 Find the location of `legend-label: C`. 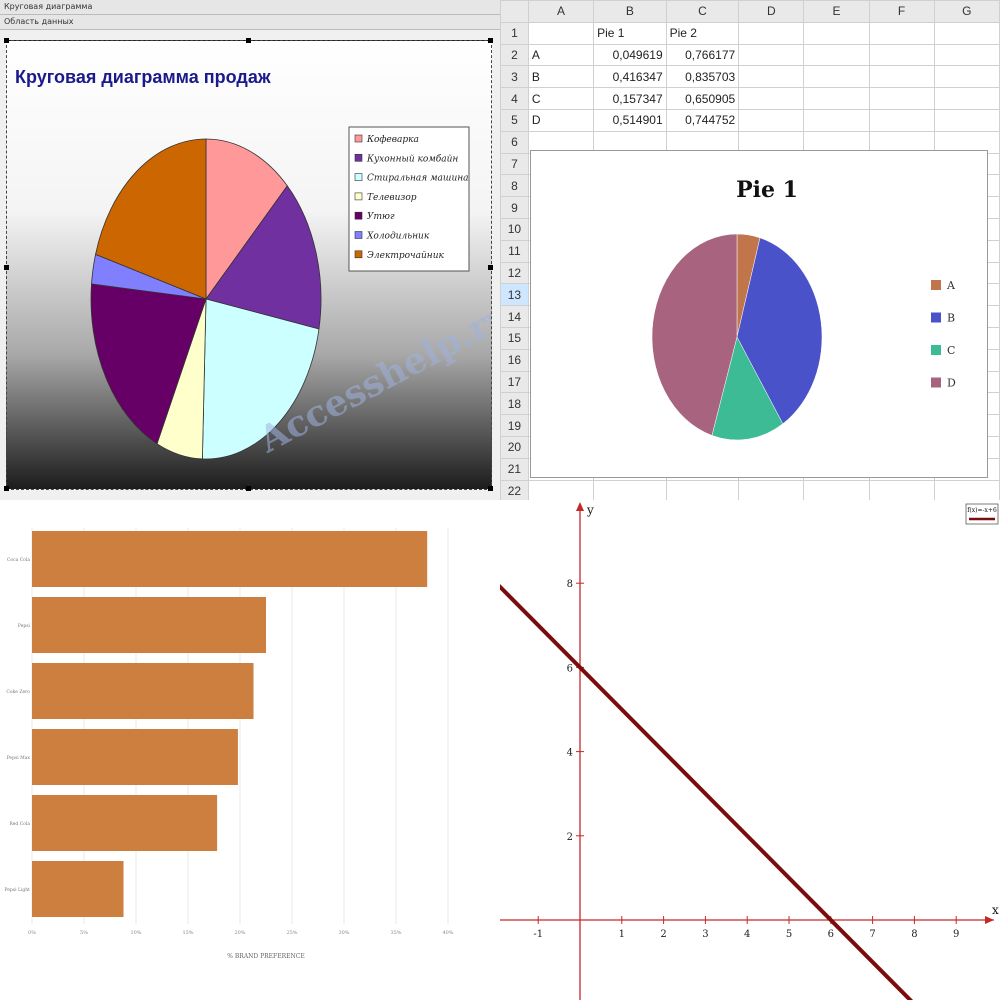

legend-label: C is located at coordinates (951, 350).